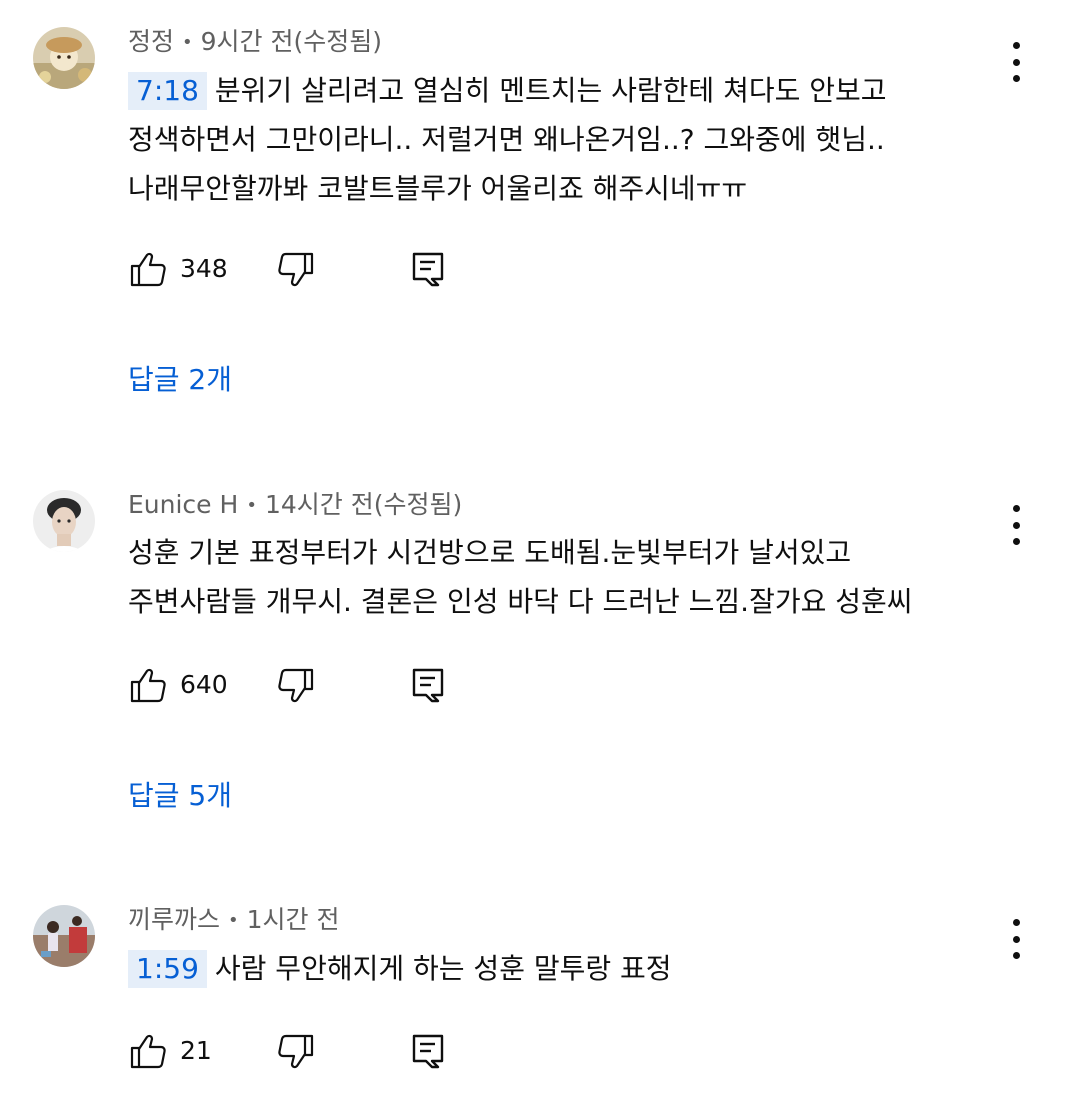 The width and height of the screenshot is (1080, 1096). What do you see at coordinates (293, 919) in the screenshot?
I see `comment-time: 1시간 전` at bounding box center [293, 919].